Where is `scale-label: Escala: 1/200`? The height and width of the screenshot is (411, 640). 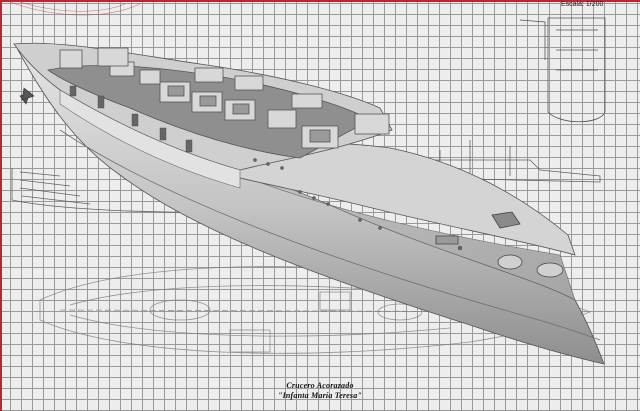
scale-label: Escala: 1/200 is located at coordinates (582, 4).